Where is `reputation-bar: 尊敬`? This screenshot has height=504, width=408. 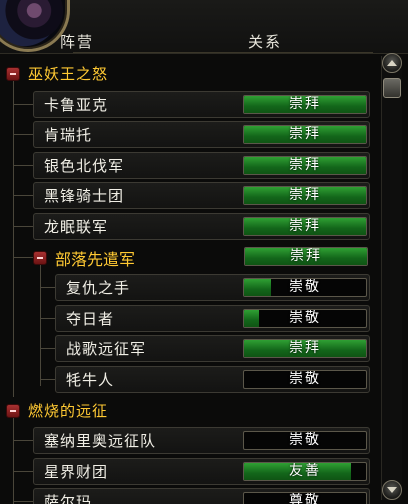
reputation-bar: 尊敬 is located at coordinates (305, 498).